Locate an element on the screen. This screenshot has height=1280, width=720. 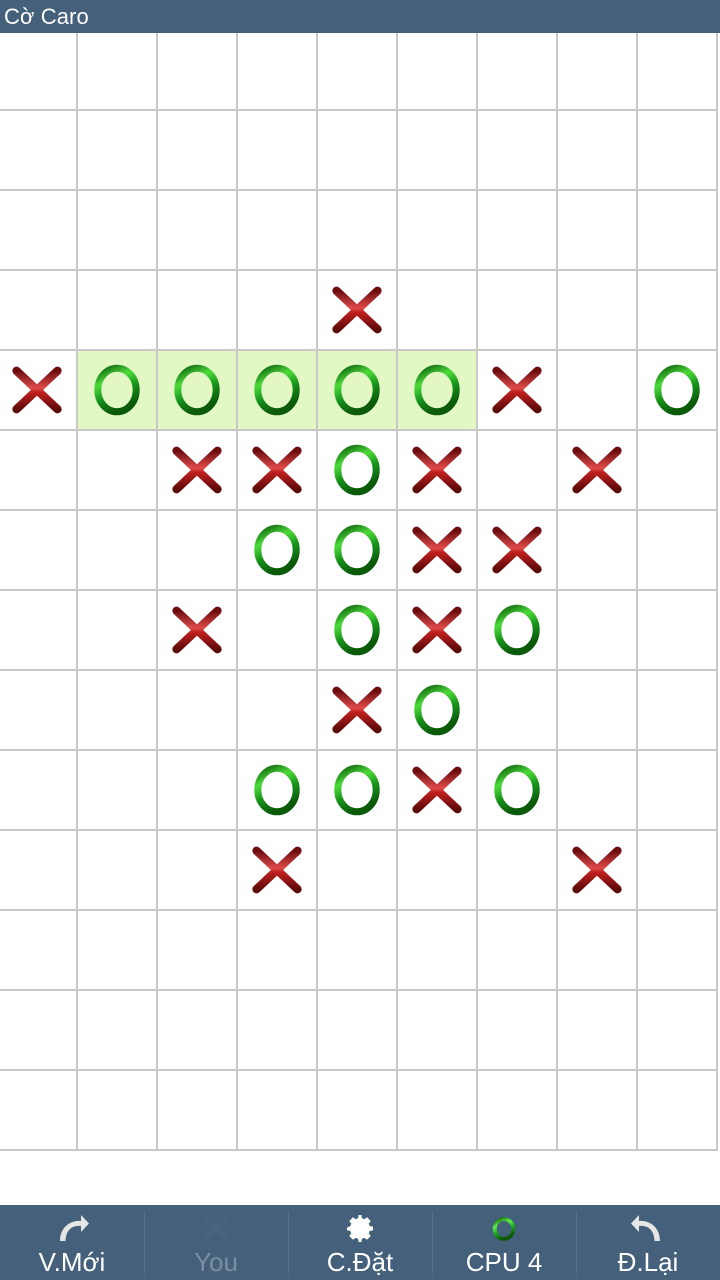
board-cell-r1-c2 is located at coordinates (198, 151).